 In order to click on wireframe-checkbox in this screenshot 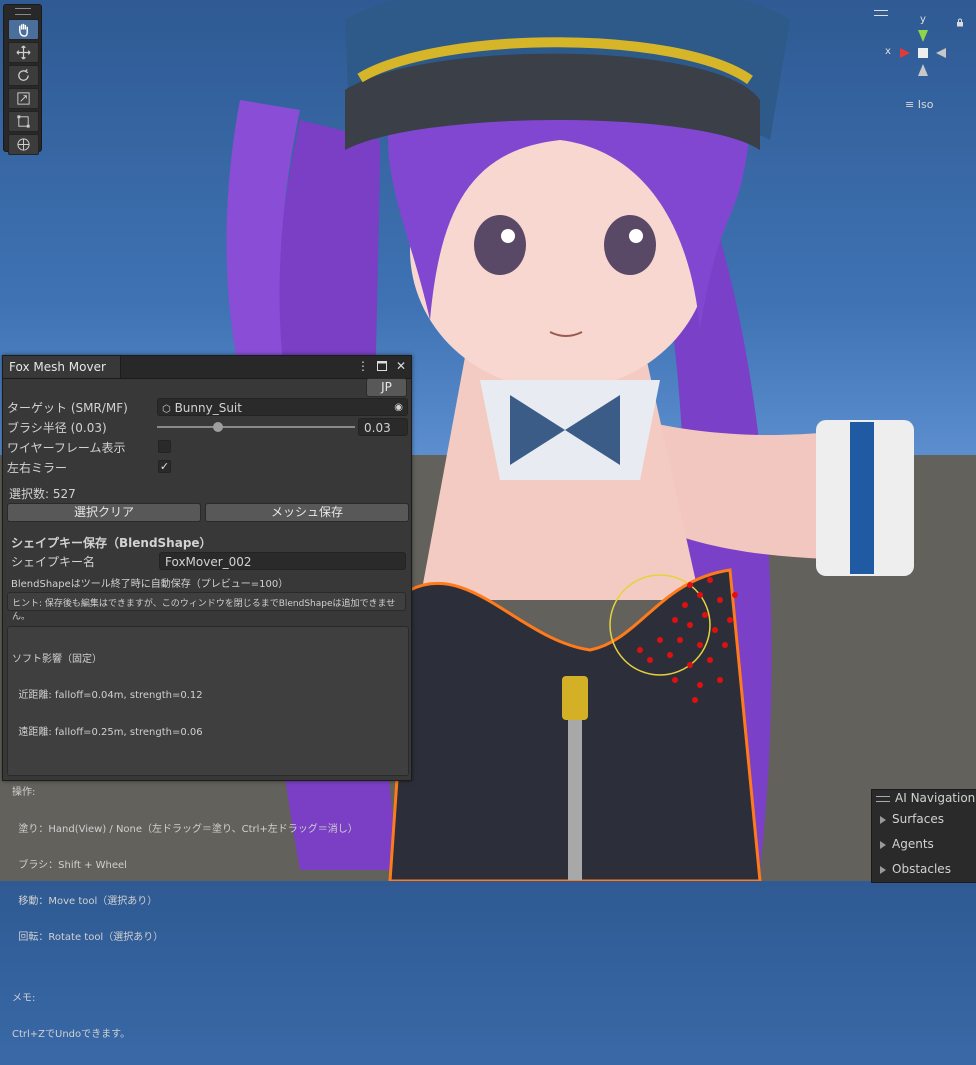, I will do `click(164, 446)`.